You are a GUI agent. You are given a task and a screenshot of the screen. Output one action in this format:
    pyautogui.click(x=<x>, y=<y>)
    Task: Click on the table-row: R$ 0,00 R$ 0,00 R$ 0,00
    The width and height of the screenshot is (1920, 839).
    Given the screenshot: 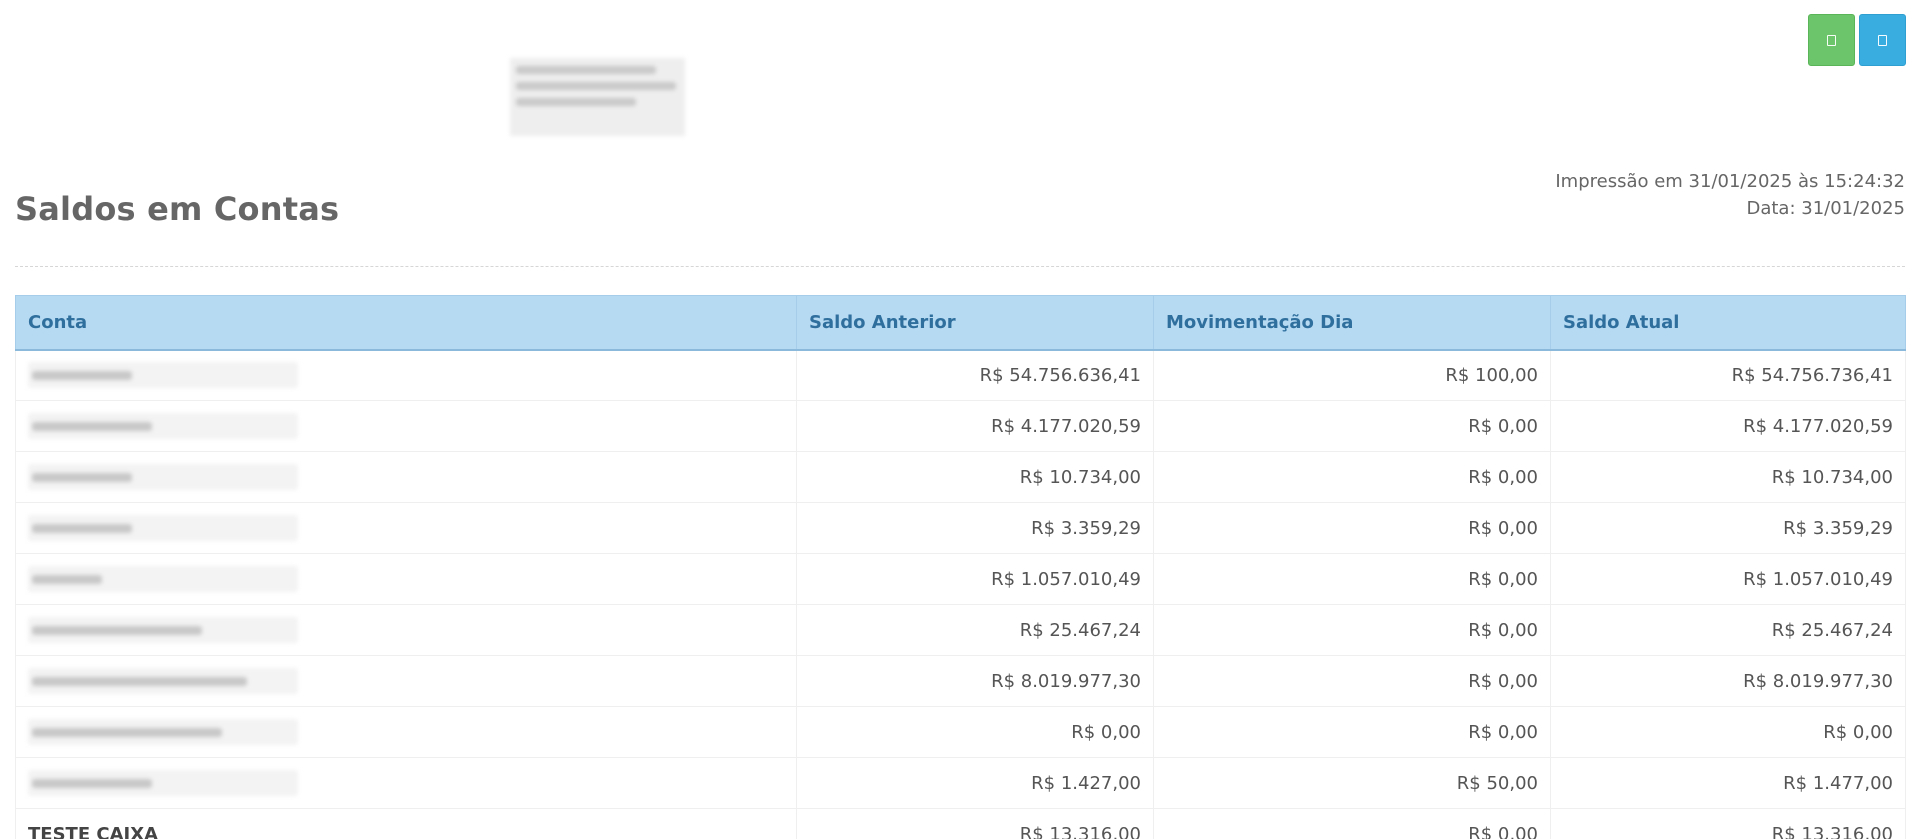 What is the action you would take?
    pyautogui.click(x=960, y=732)
    